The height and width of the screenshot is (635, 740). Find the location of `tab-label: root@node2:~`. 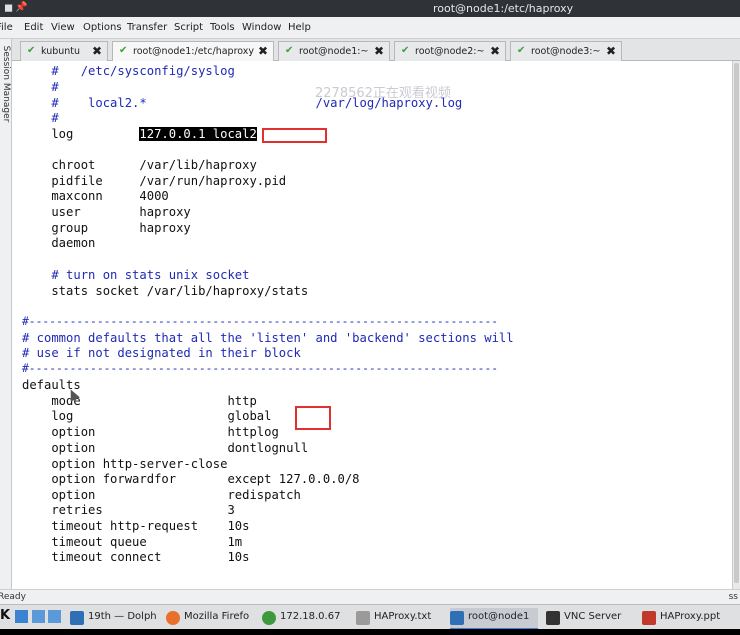

tab-label: root@node2:~ is located at coordinates (450, 51).